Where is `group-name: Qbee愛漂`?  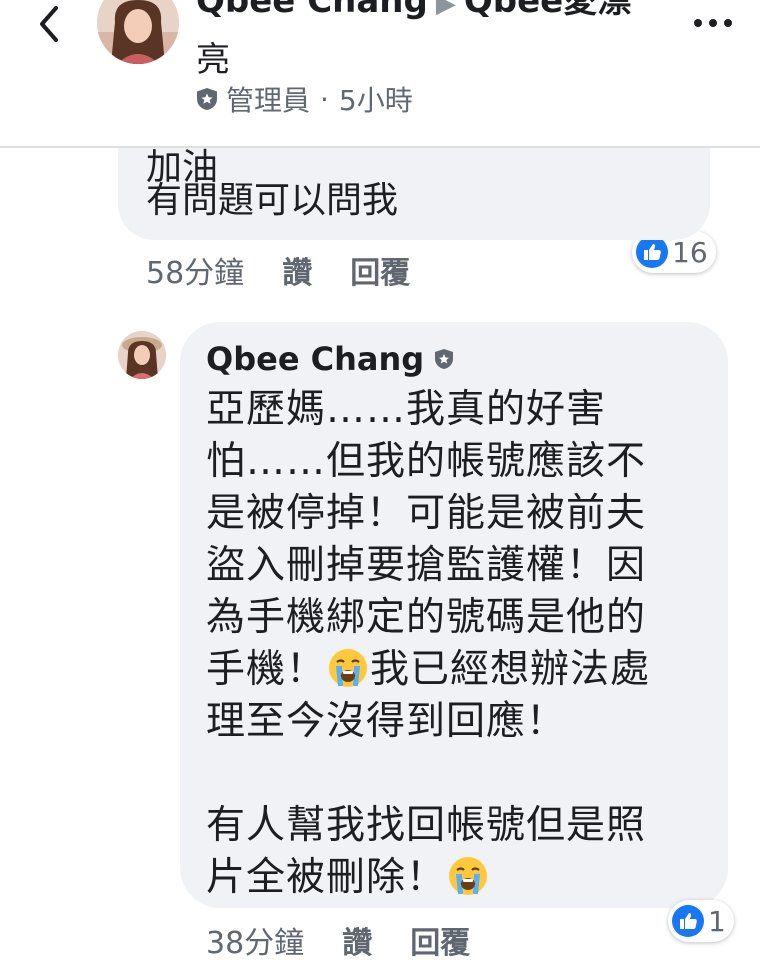 group-name: Qbee愛漂 is located at coordinates (547, 10).